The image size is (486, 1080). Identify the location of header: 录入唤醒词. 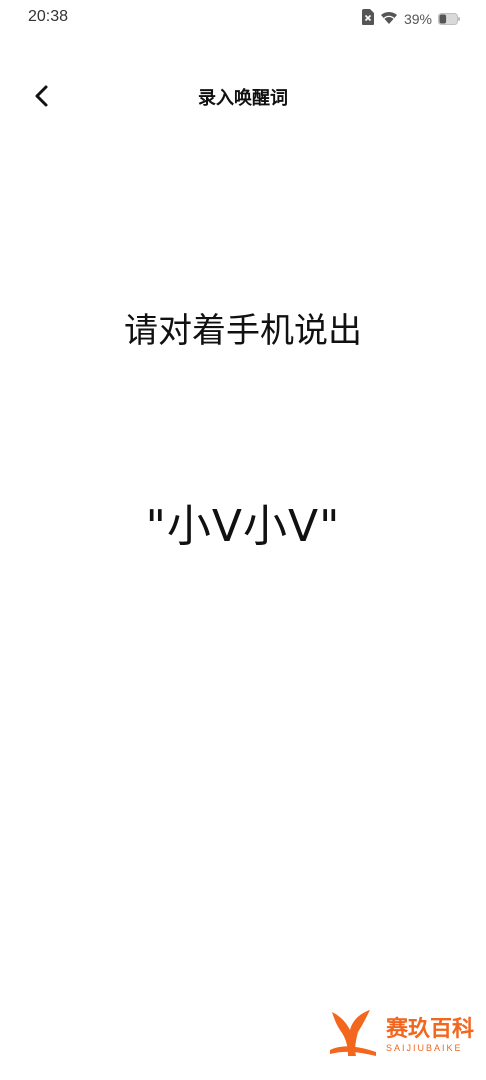
(243, 95).